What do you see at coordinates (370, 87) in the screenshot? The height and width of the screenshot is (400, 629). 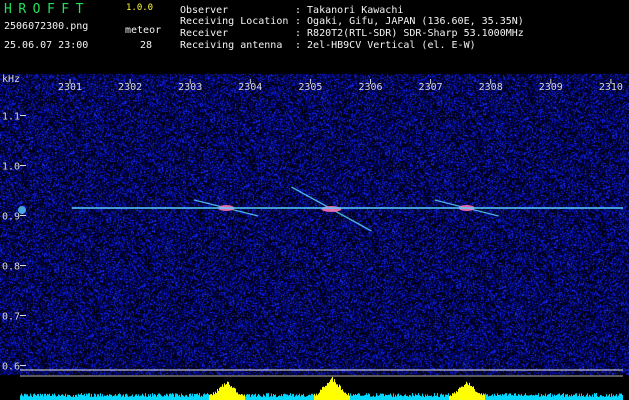 I see `time-label-2306: 2306` at bounding box center [370, 87].